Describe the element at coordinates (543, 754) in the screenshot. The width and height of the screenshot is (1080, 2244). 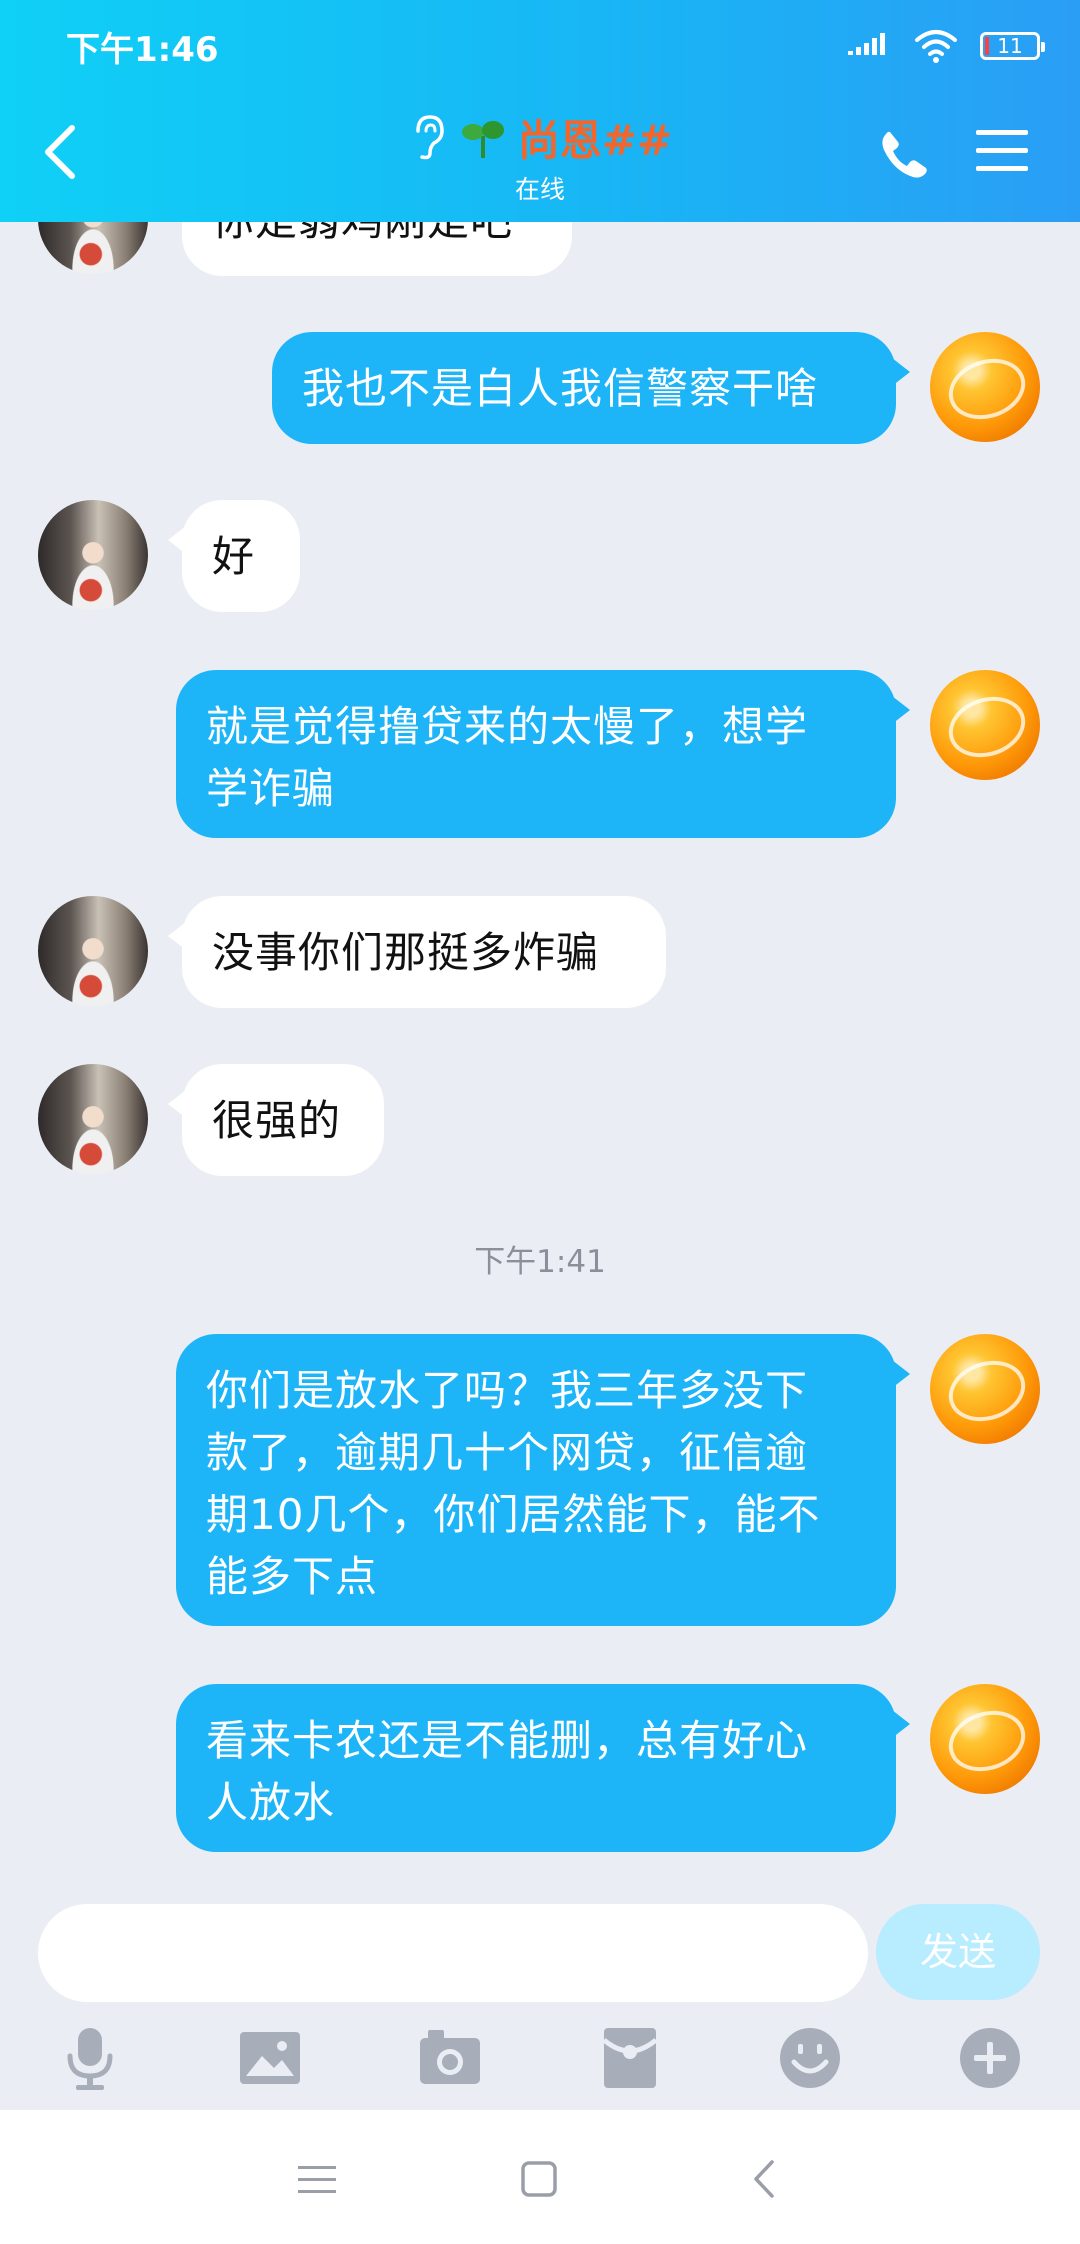
I see `message-bubble-outgoing: 就是觉得撸贷来的太慢了，想学 学诈骗` at that location.